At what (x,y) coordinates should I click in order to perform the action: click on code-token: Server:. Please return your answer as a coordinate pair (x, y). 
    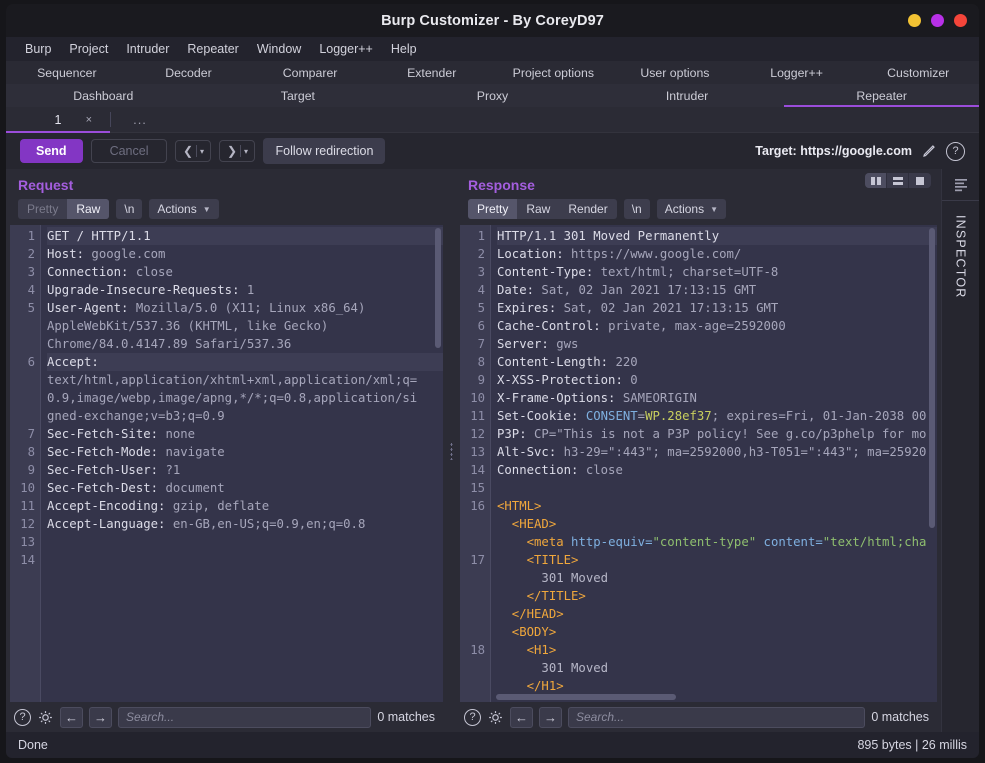
    Looking at the image, I should click on (527, 344).